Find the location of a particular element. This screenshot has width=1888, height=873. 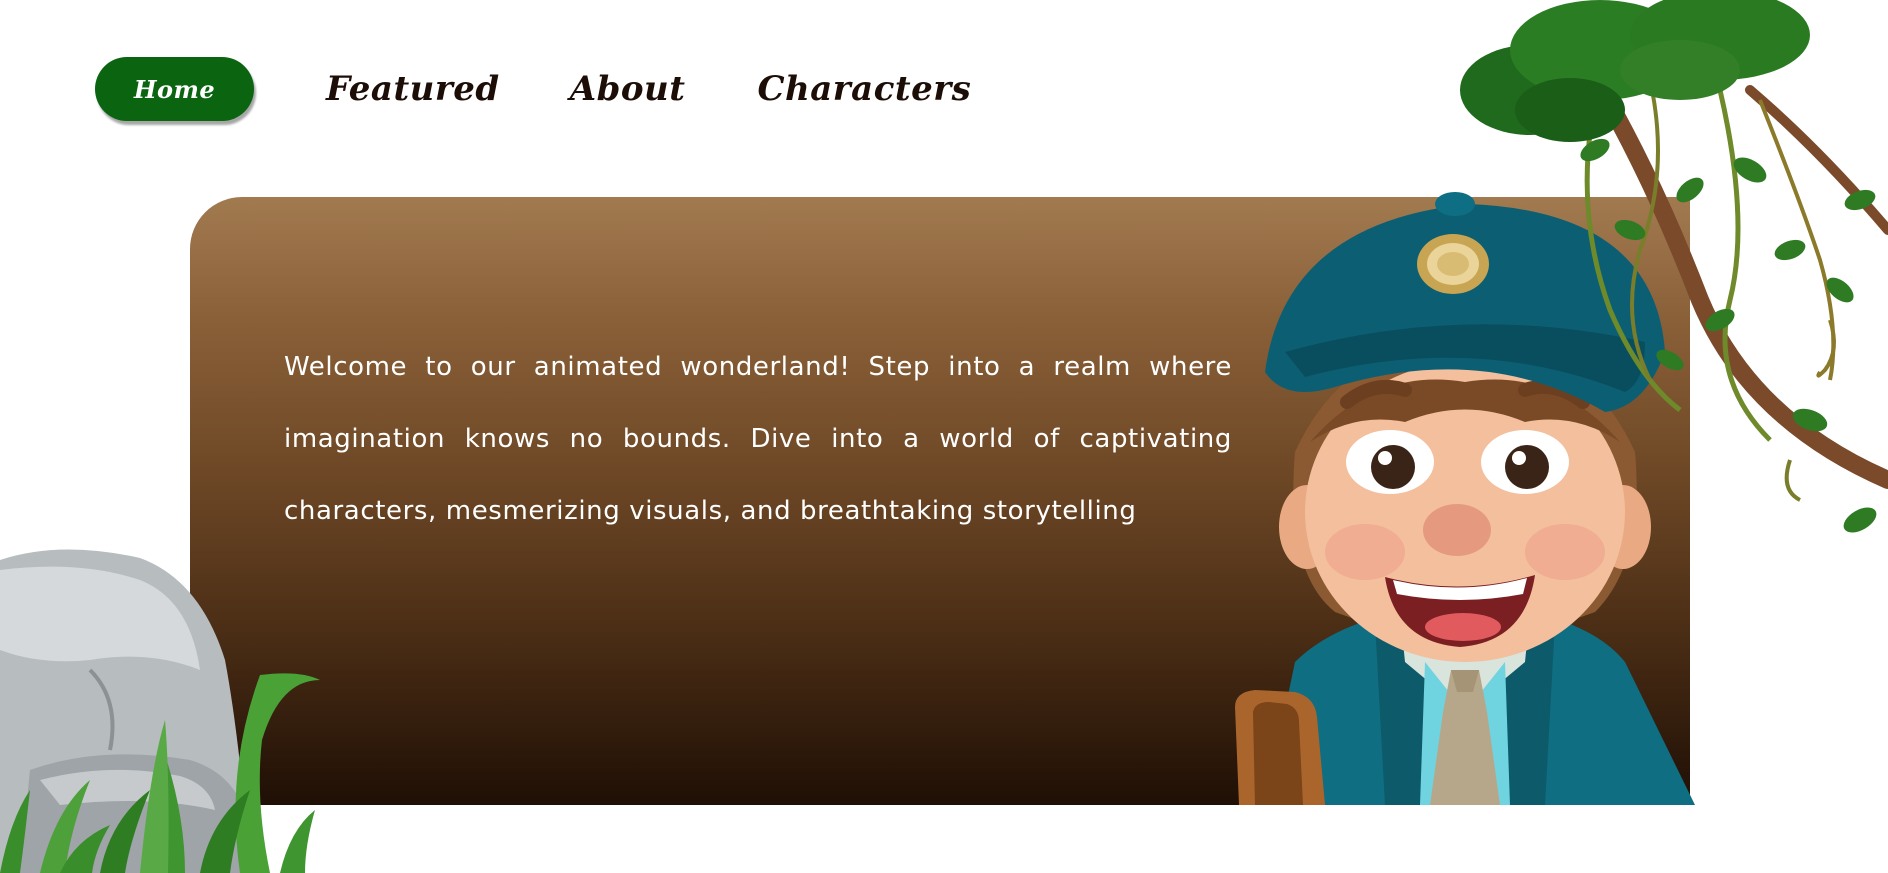

rock-decoration is located at coordinates (165, 706).